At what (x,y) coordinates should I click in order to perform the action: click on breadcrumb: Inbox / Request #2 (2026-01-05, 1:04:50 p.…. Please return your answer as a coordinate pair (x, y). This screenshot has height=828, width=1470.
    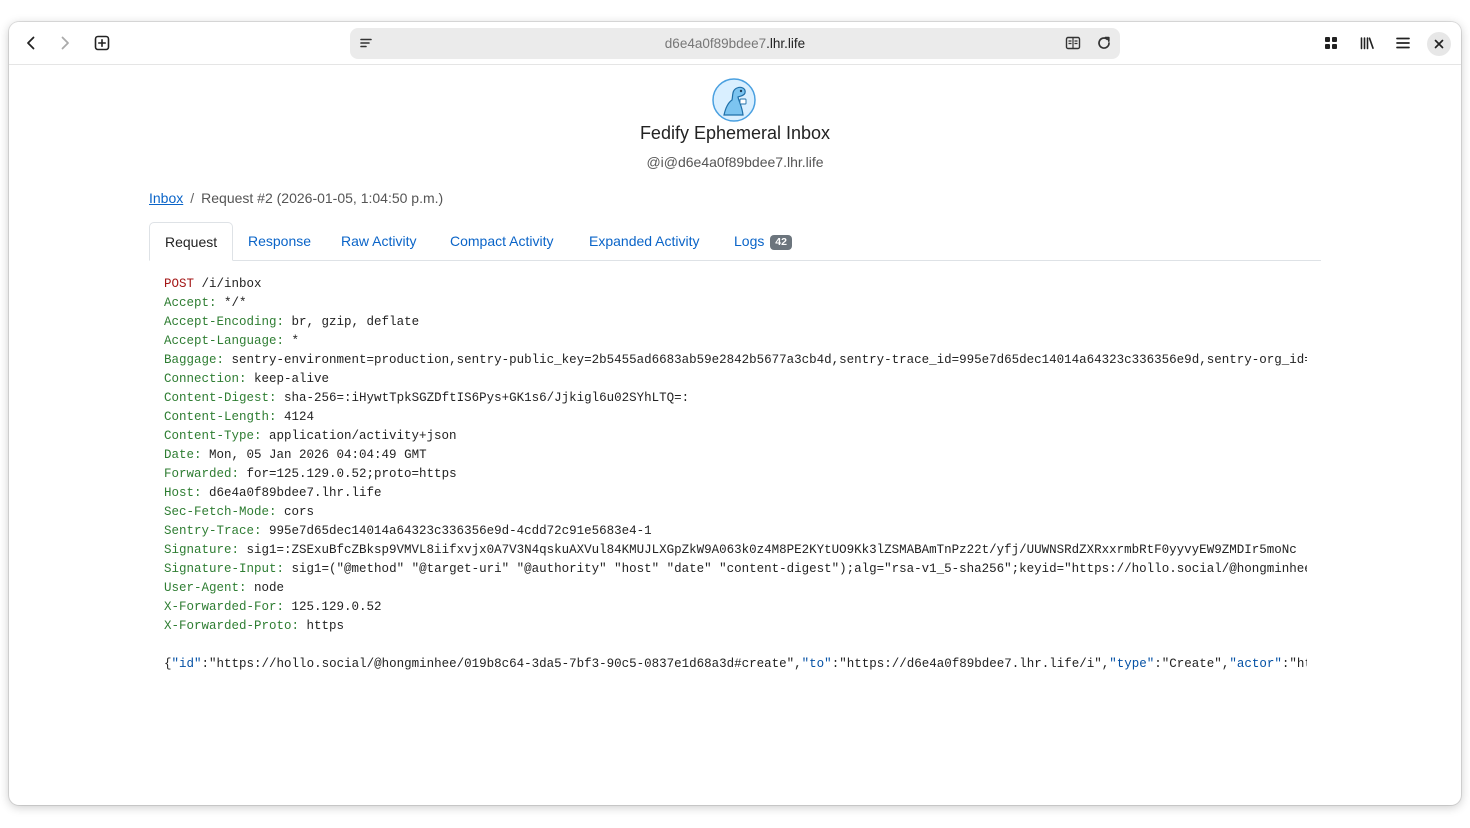
    Looking at the image, I should click on (296, 198).